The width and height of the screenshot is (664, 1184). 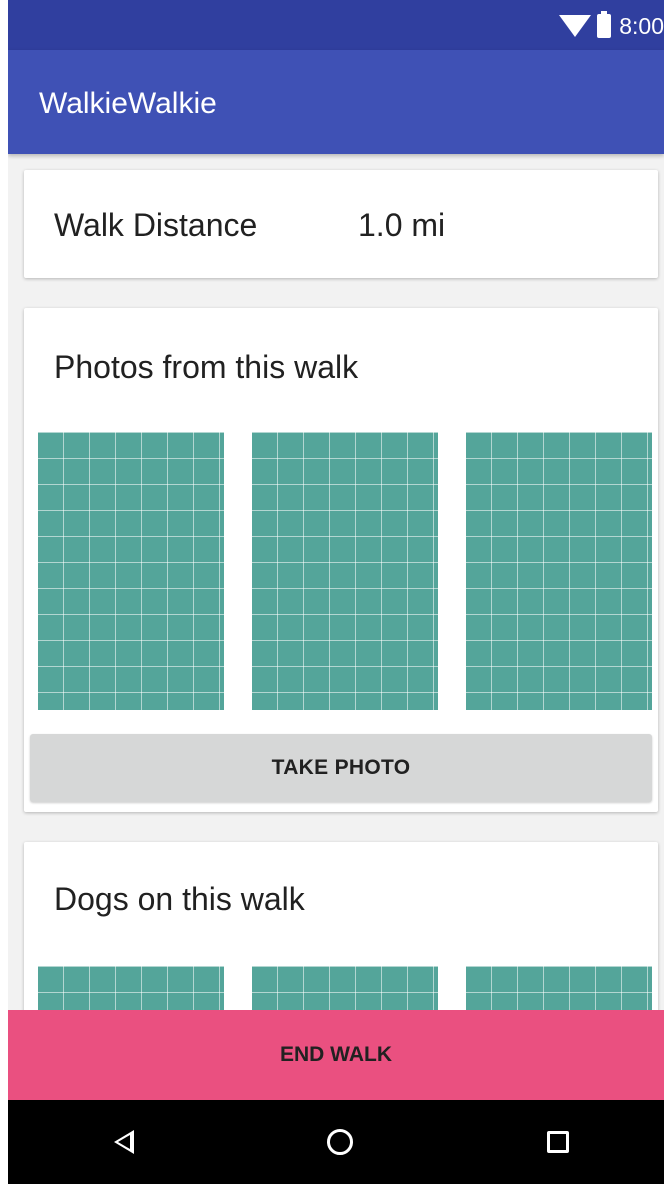 What do you see at coordinates (341, 768) in the screenshot?
I see `take-photo-button: TAKE PHOTO` at bounding box center [341, 768].